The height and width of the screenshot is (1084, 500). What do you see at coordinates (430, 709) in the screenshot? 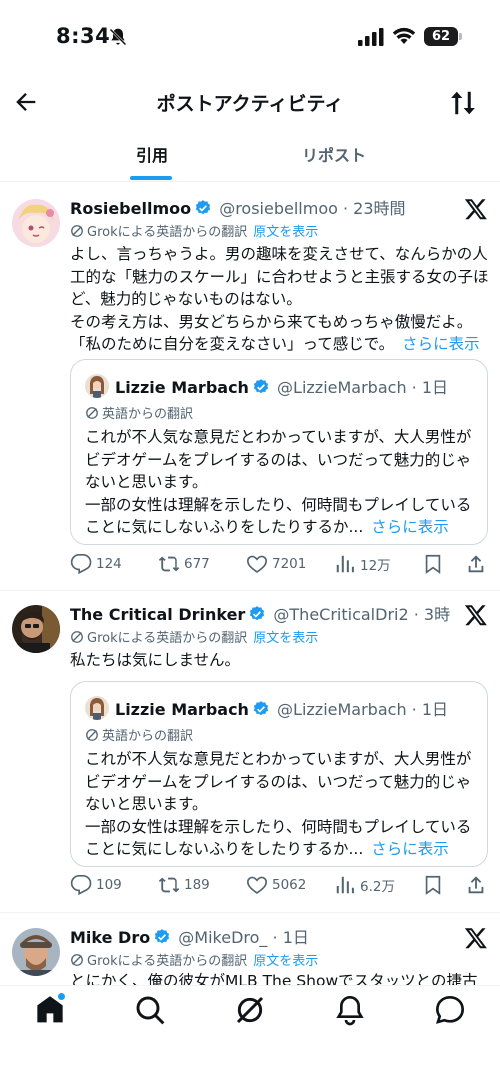
I see `quoted-post-time: · 1日` at bounding box center [430, 709].